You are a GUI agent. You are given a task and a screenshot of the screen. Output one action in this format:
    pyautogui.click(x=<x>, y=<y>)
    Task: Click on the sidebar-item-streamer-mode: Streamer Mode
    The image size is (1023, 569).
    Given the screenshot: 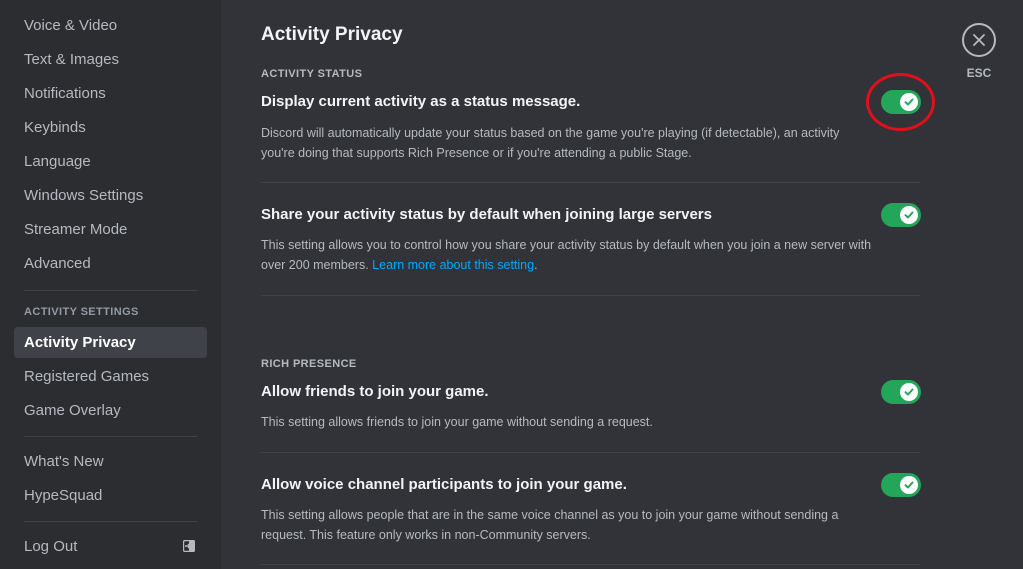 What is the action you would take?
    pyautogui.click(x=110, y=229)
    